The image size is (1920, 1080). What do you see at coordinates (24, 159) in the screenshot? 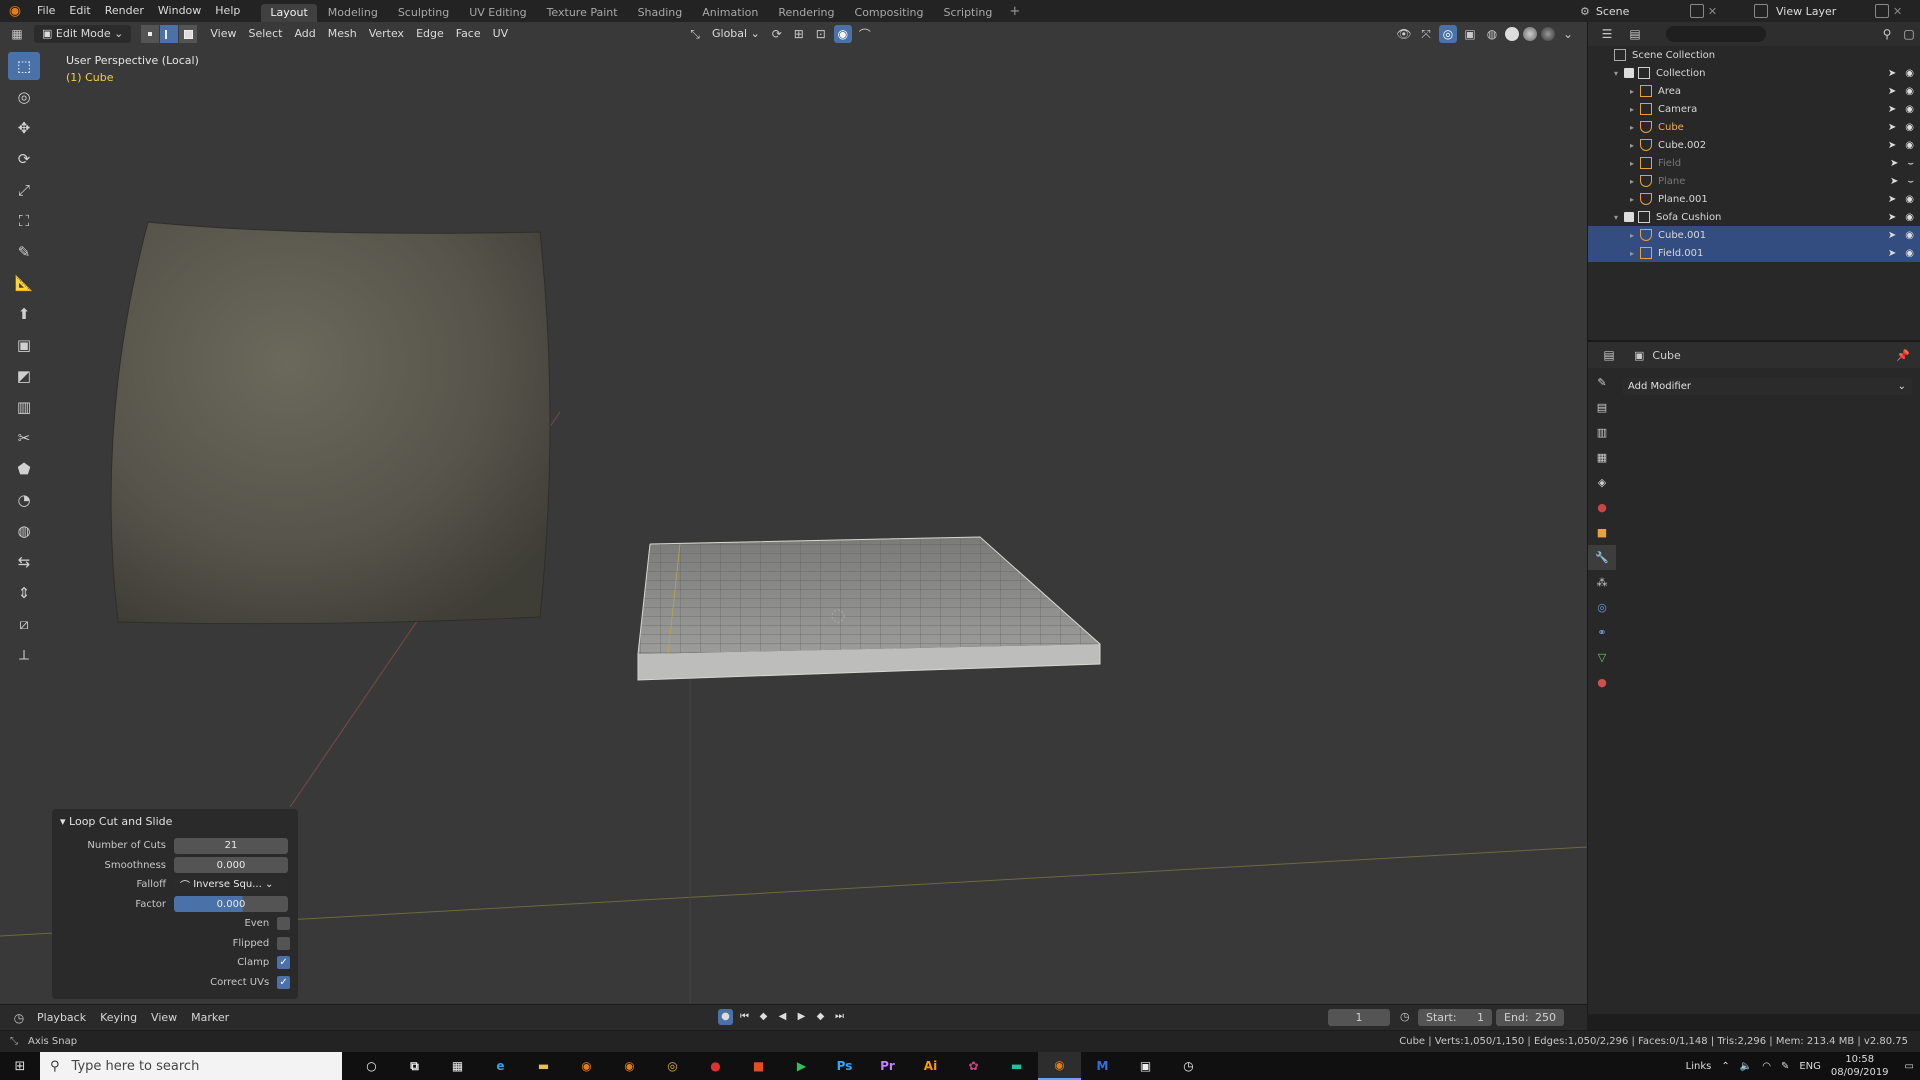
I see `rotate-icon: ⟳` at bounding box center [24, 159].